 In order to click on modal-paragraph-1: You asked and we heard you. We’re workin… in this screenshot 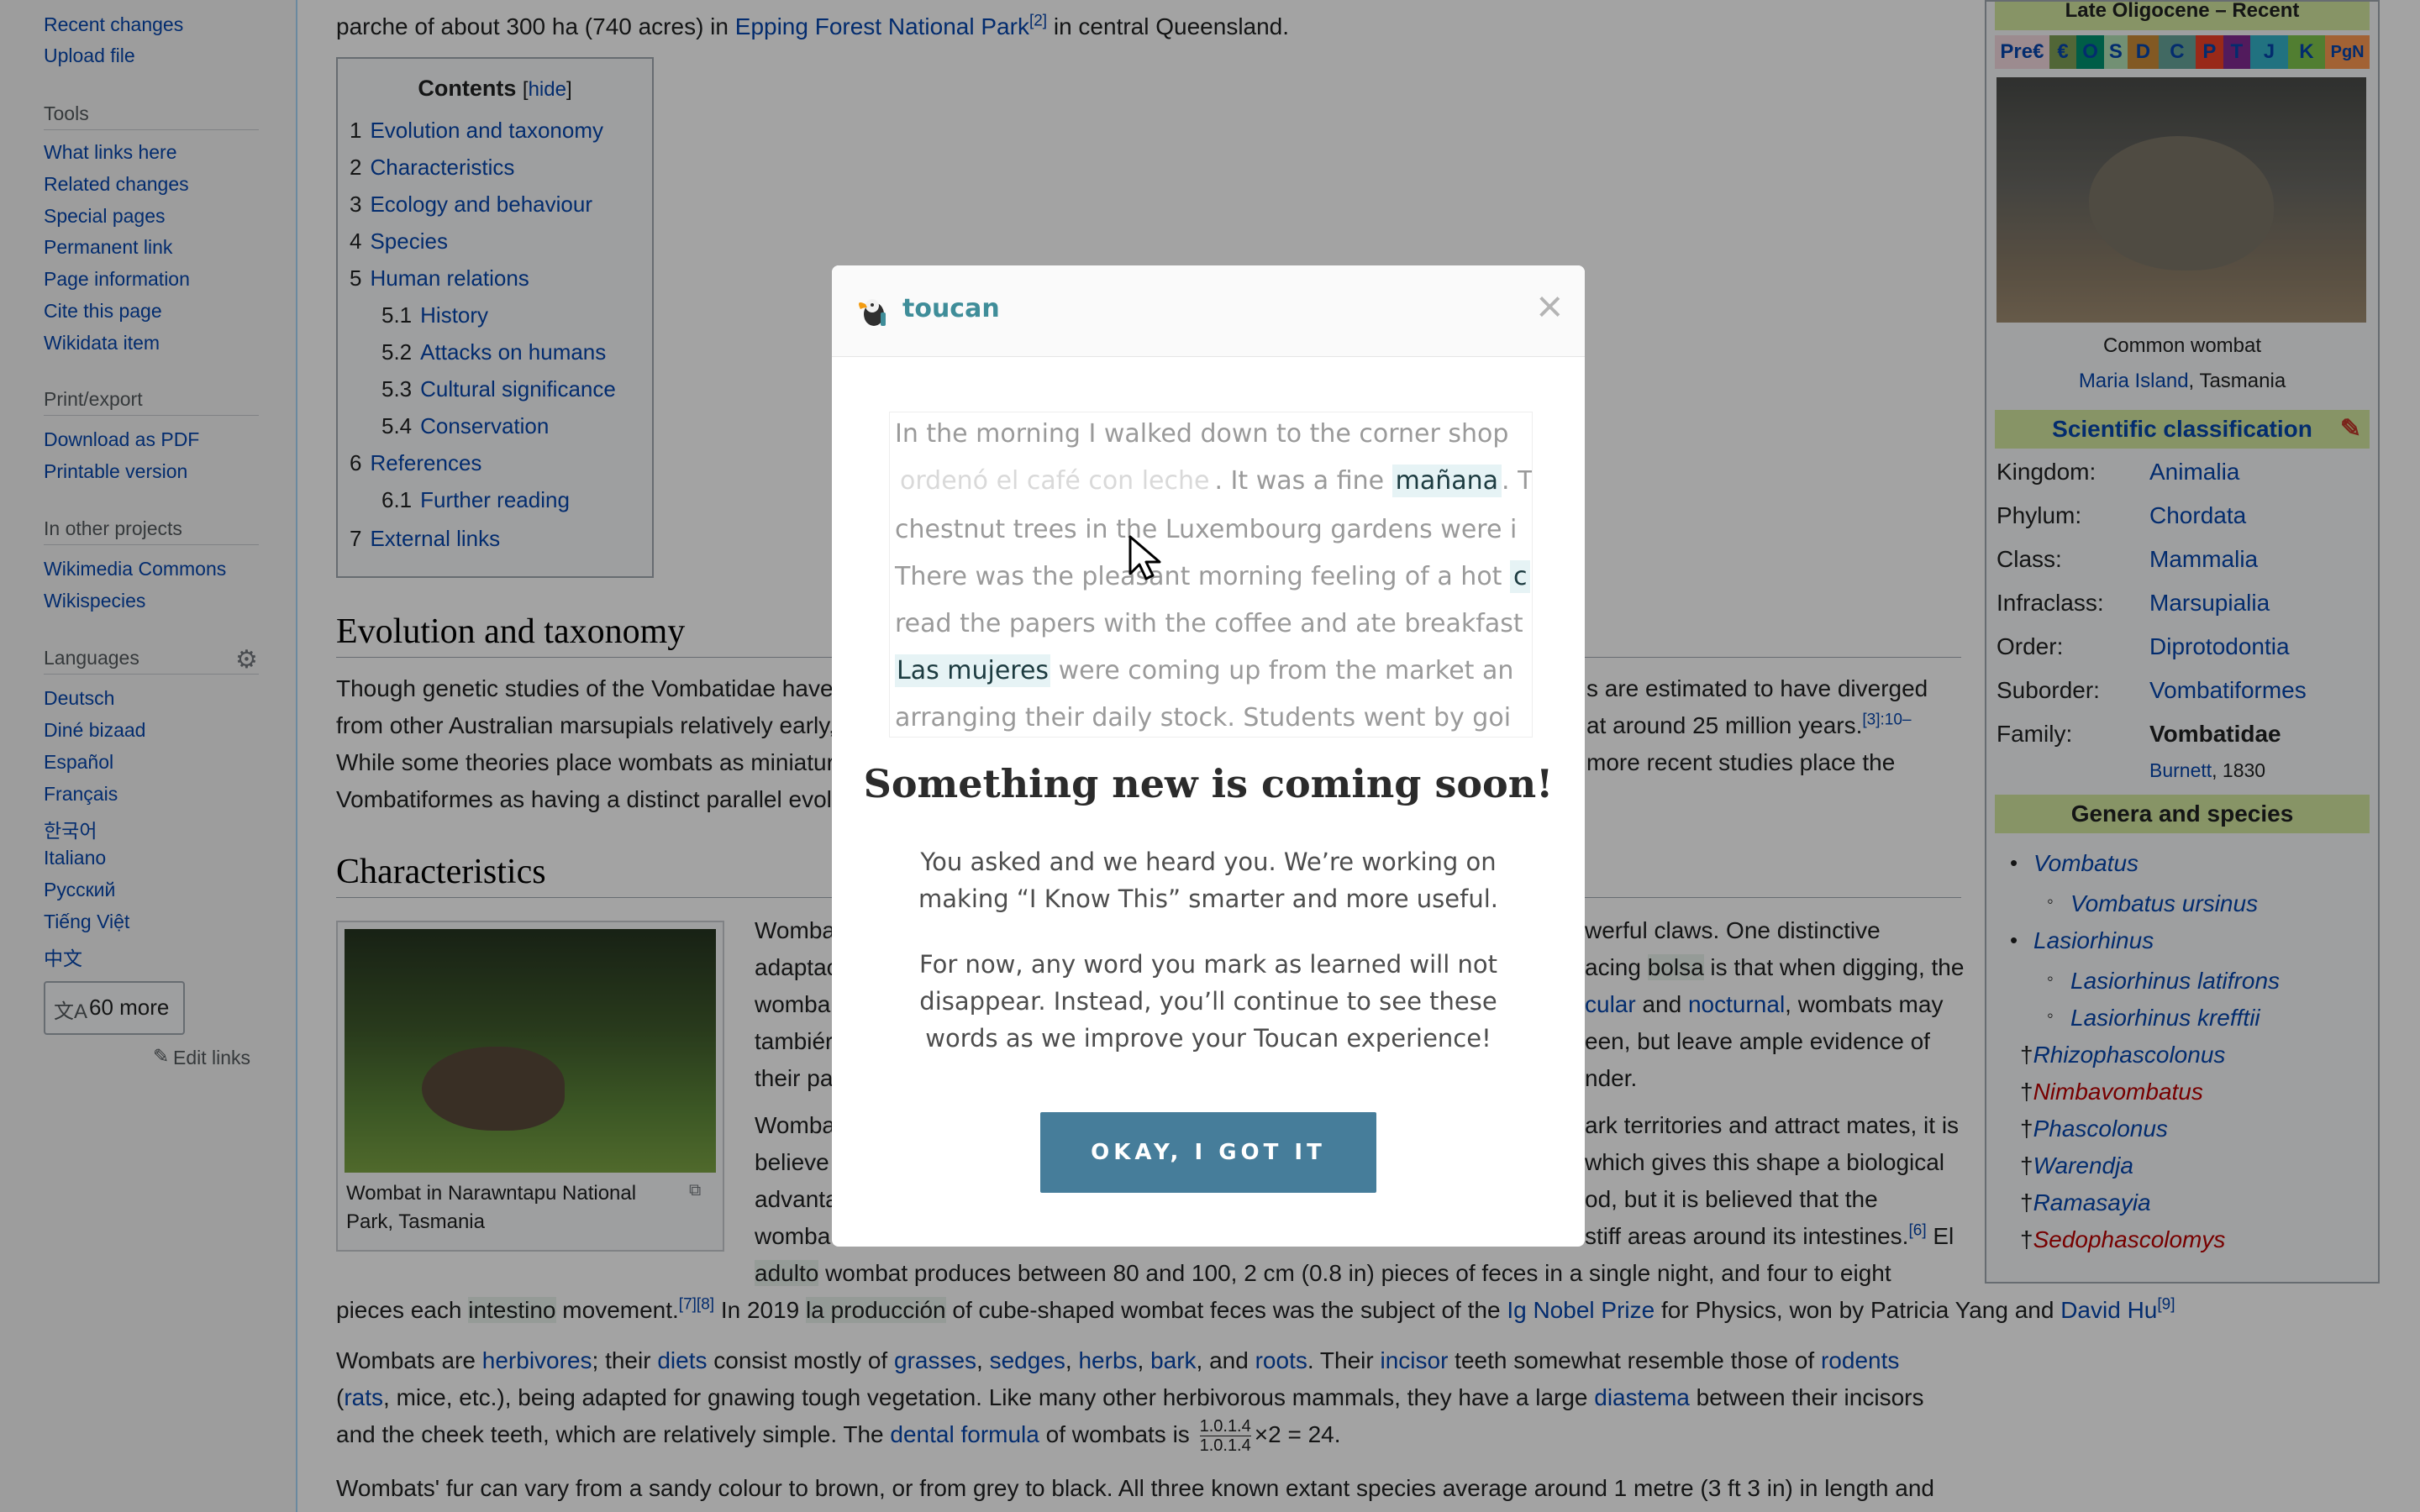, I will do `click(1208, 880)`.